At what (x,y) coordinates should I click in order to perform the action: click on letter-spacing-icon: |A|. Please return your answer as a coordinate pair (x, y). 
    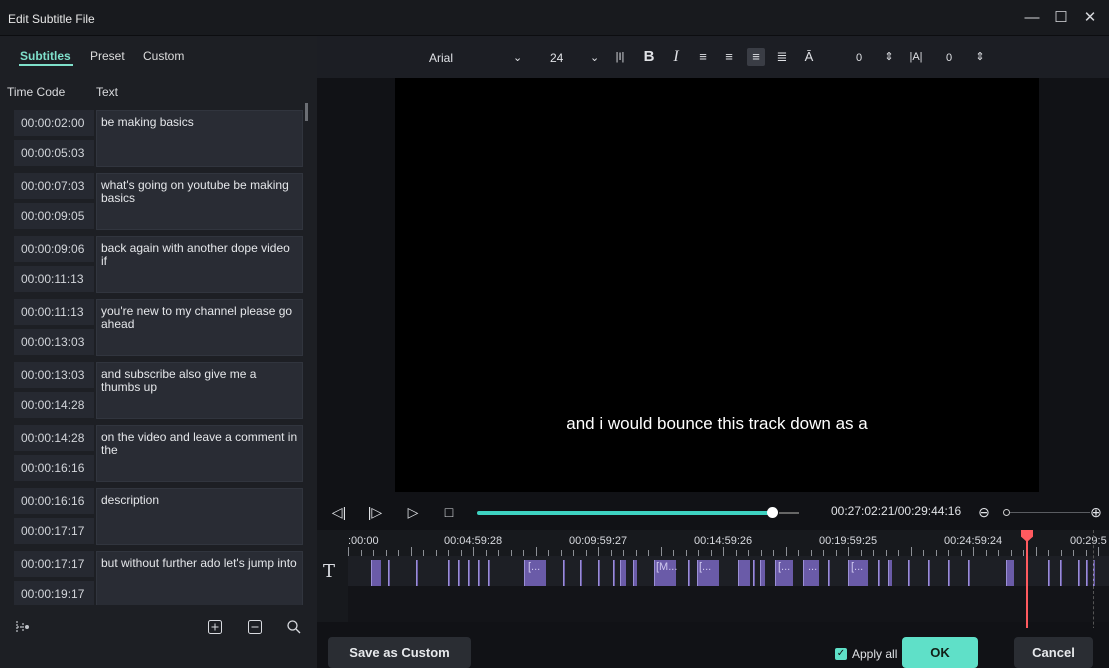
    Looking at the image, I should click on (916, 57).